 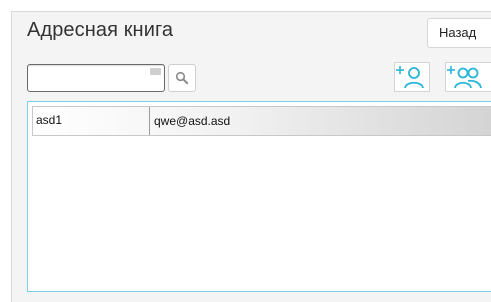 I want to click on add-person-icon, so click(x=410, y=77).